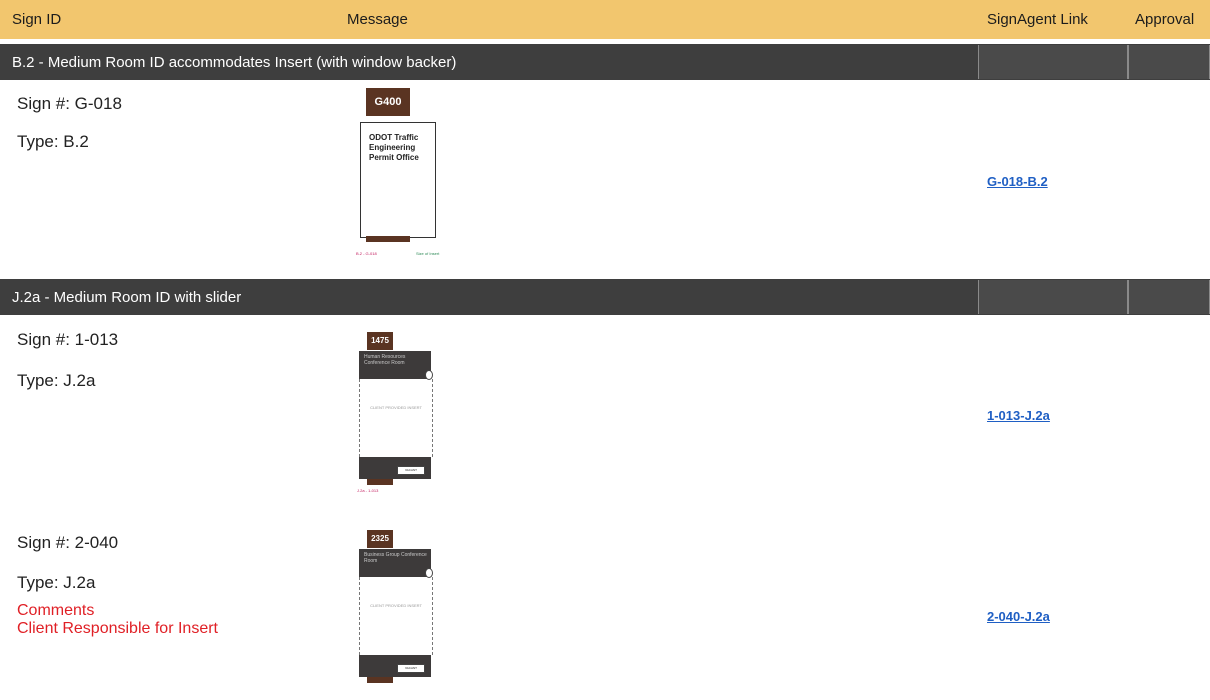  I want to click on sign-number: Sign #: 2-040, so click(68, 542).